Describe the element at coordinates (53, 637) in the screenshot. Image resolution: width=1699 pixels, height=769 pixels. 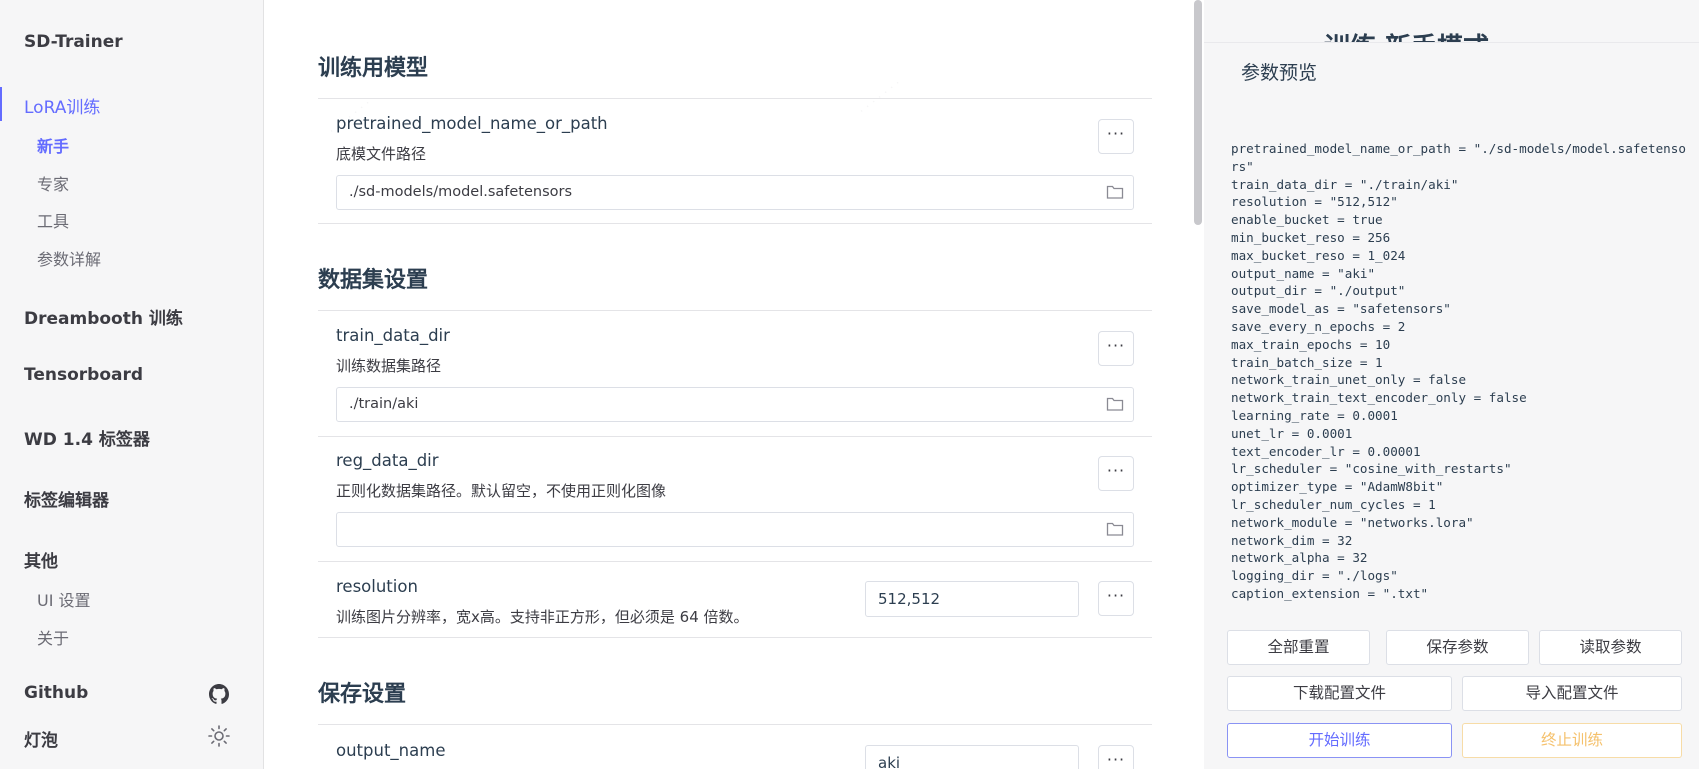
I see `sidebar-item-about: 关于` at that location.